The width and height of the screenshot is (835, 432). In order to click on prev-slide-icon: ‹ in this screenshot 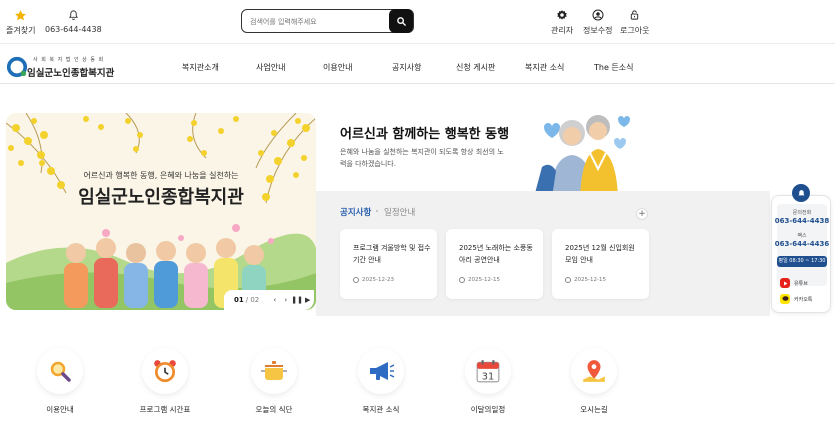, I will do `click(274, 300)`.